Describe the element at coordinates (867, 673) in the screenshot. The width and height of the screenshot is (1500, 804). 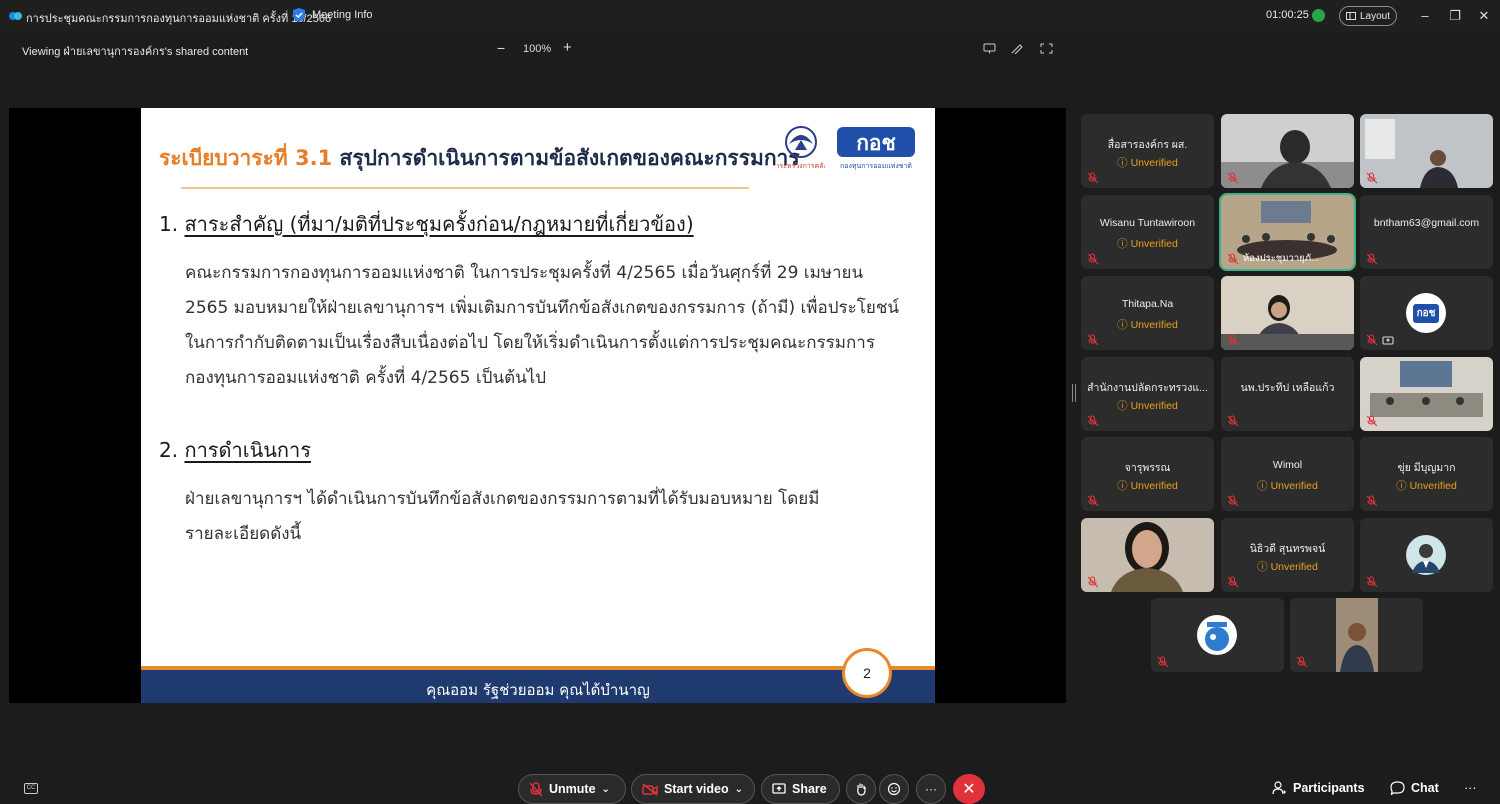
I see `slide-page-number: 2` at that location.